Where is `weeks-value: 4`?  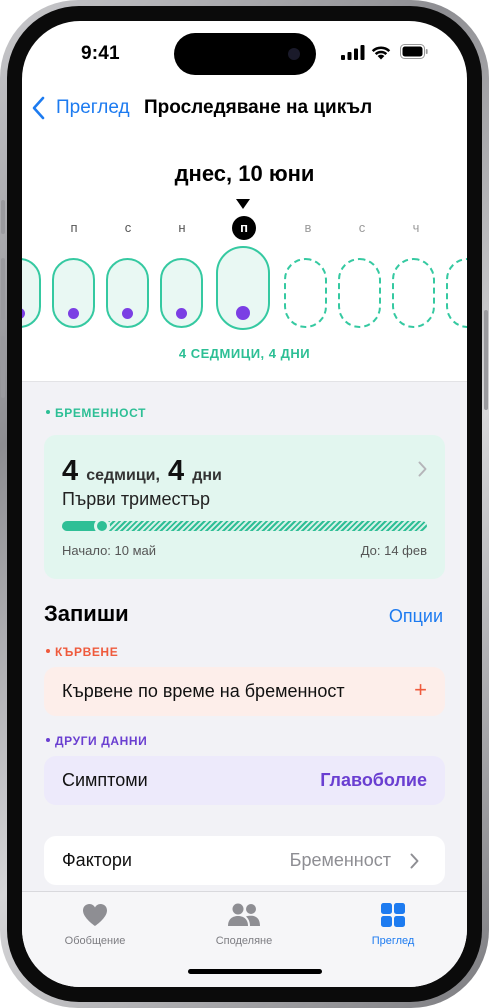
weeks-value: 4 is located at coordinates (70, 471).